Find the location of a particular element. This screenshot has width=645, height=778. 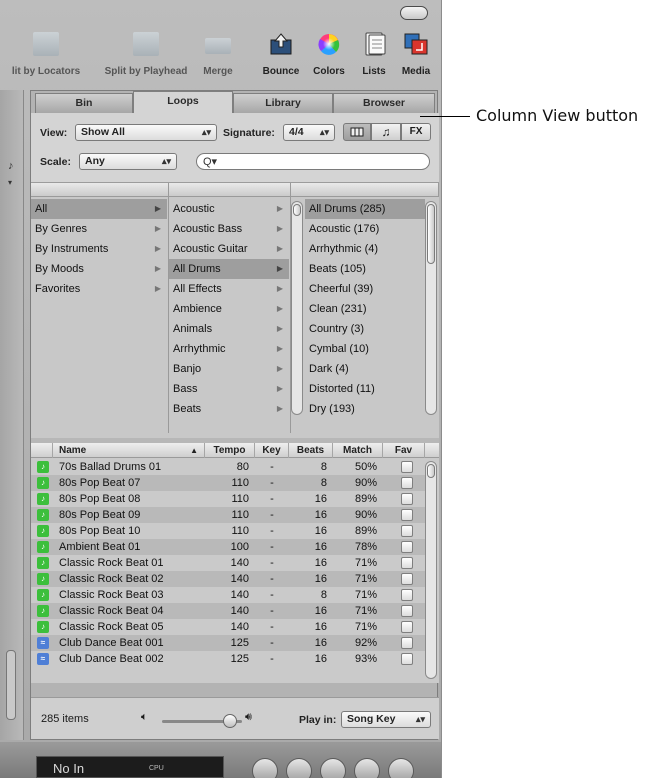

column-header-key: Key is located at coordinates (272, 450).